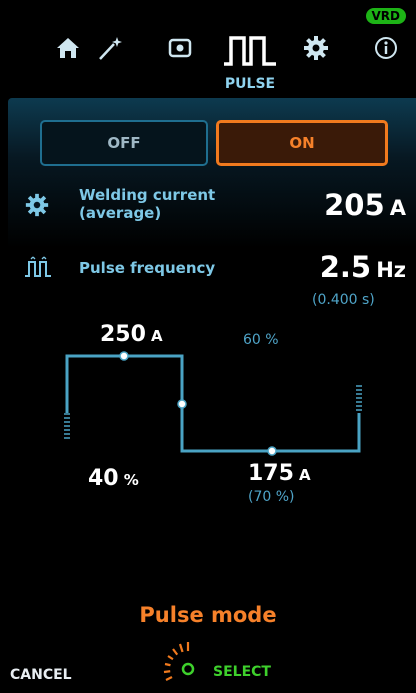 The image size is (416, 693). Describe the element at coordinates (103, 478) in the screenshot. I see `low-duty-number: 40` at that location.